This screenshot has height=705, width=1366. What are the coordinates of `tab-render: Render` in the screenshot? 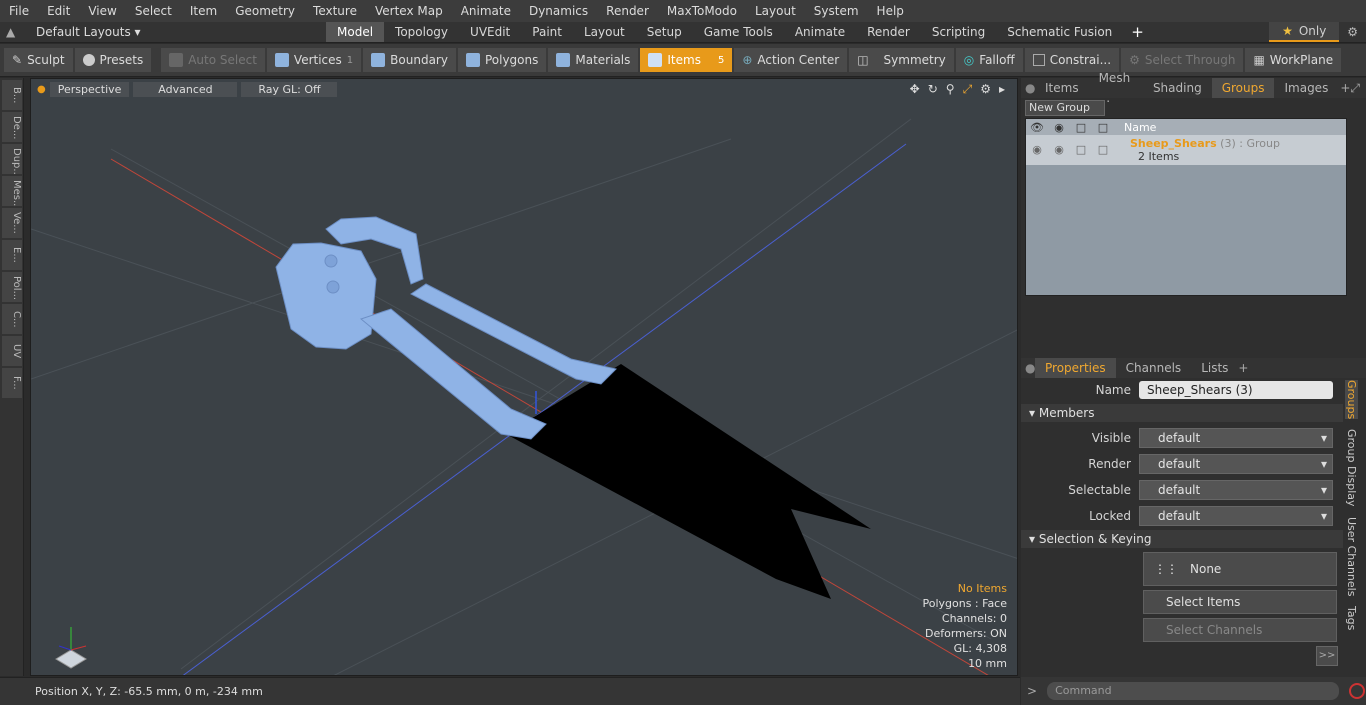 It's located at (888, 32).